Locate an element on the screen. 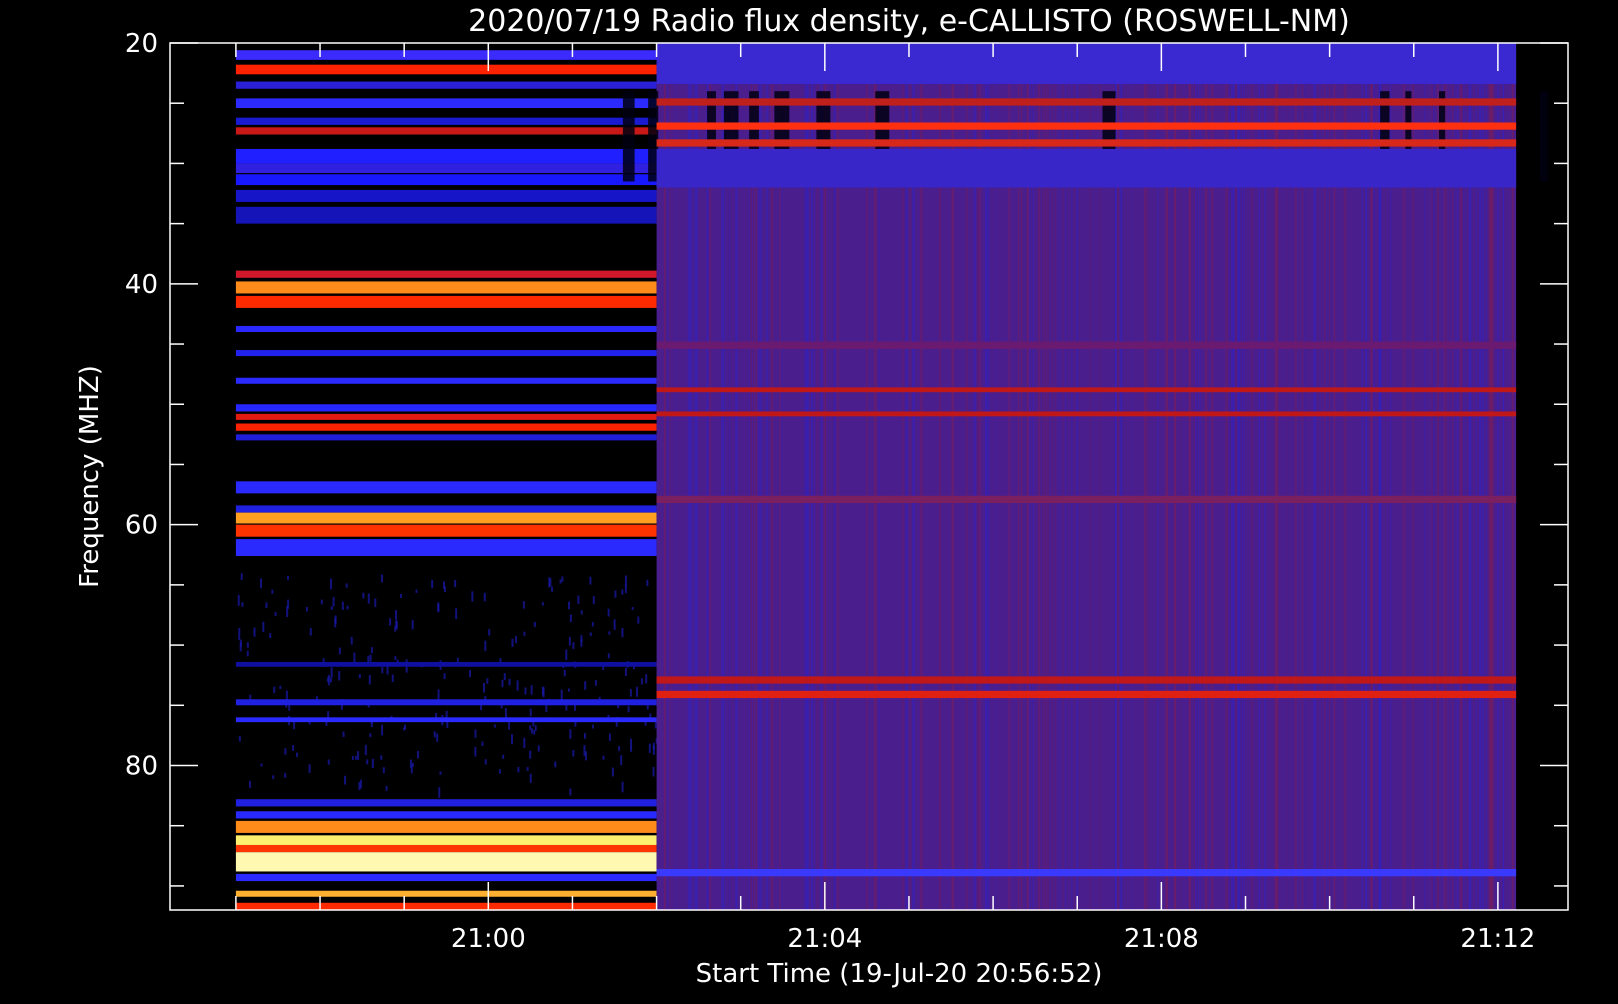 The image size is (1618, 1004). x-tick-label: 21:08 is located at coordinates (1161, 939).